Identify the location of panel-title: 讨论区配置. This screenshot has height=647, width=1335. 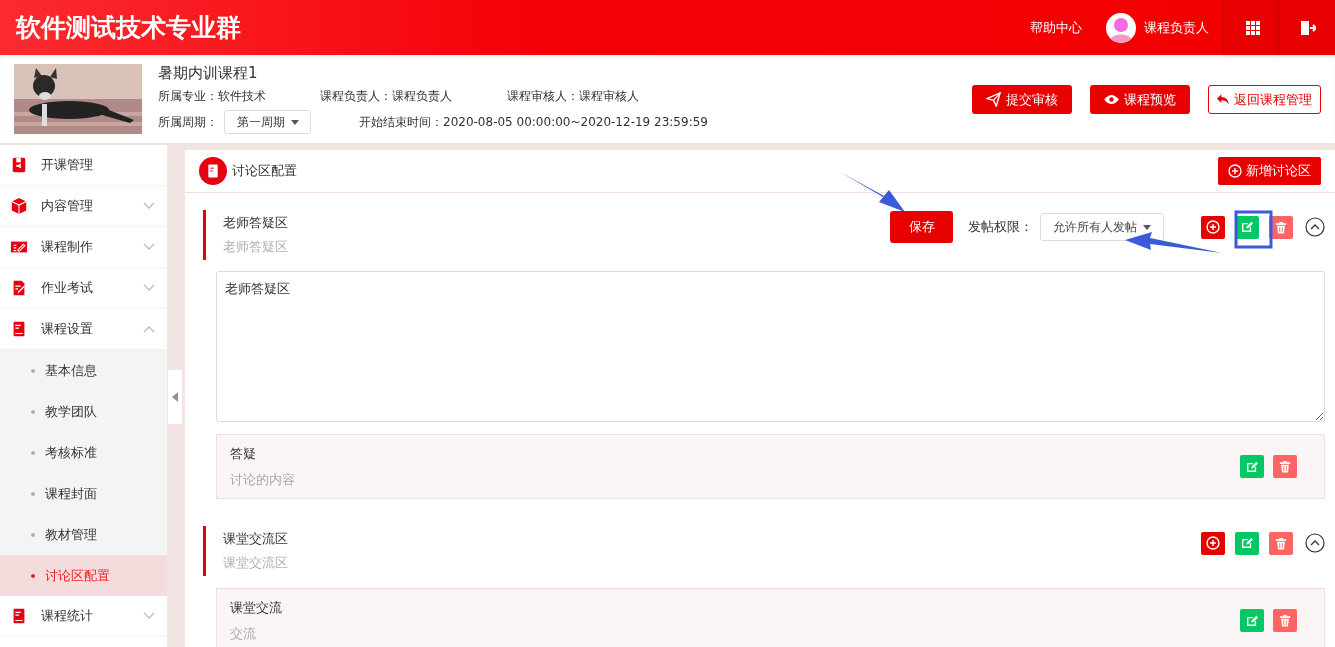
(265, 171).